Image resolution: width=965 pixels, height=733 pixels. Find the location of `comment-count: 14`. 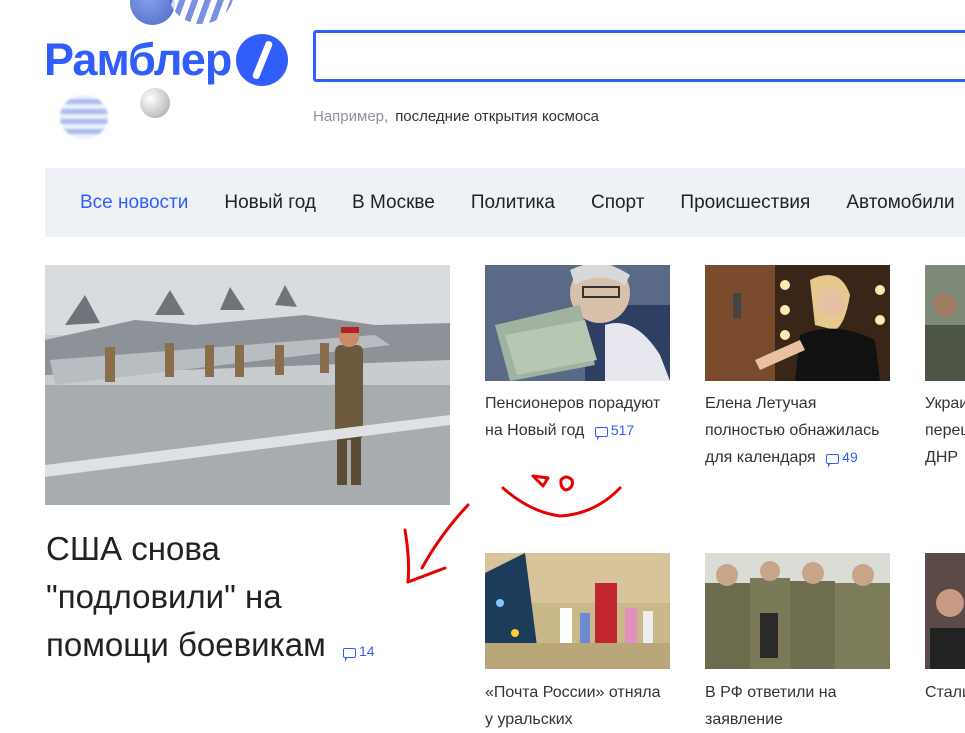

comment-count: 14 is located at coordinates (366, 651).